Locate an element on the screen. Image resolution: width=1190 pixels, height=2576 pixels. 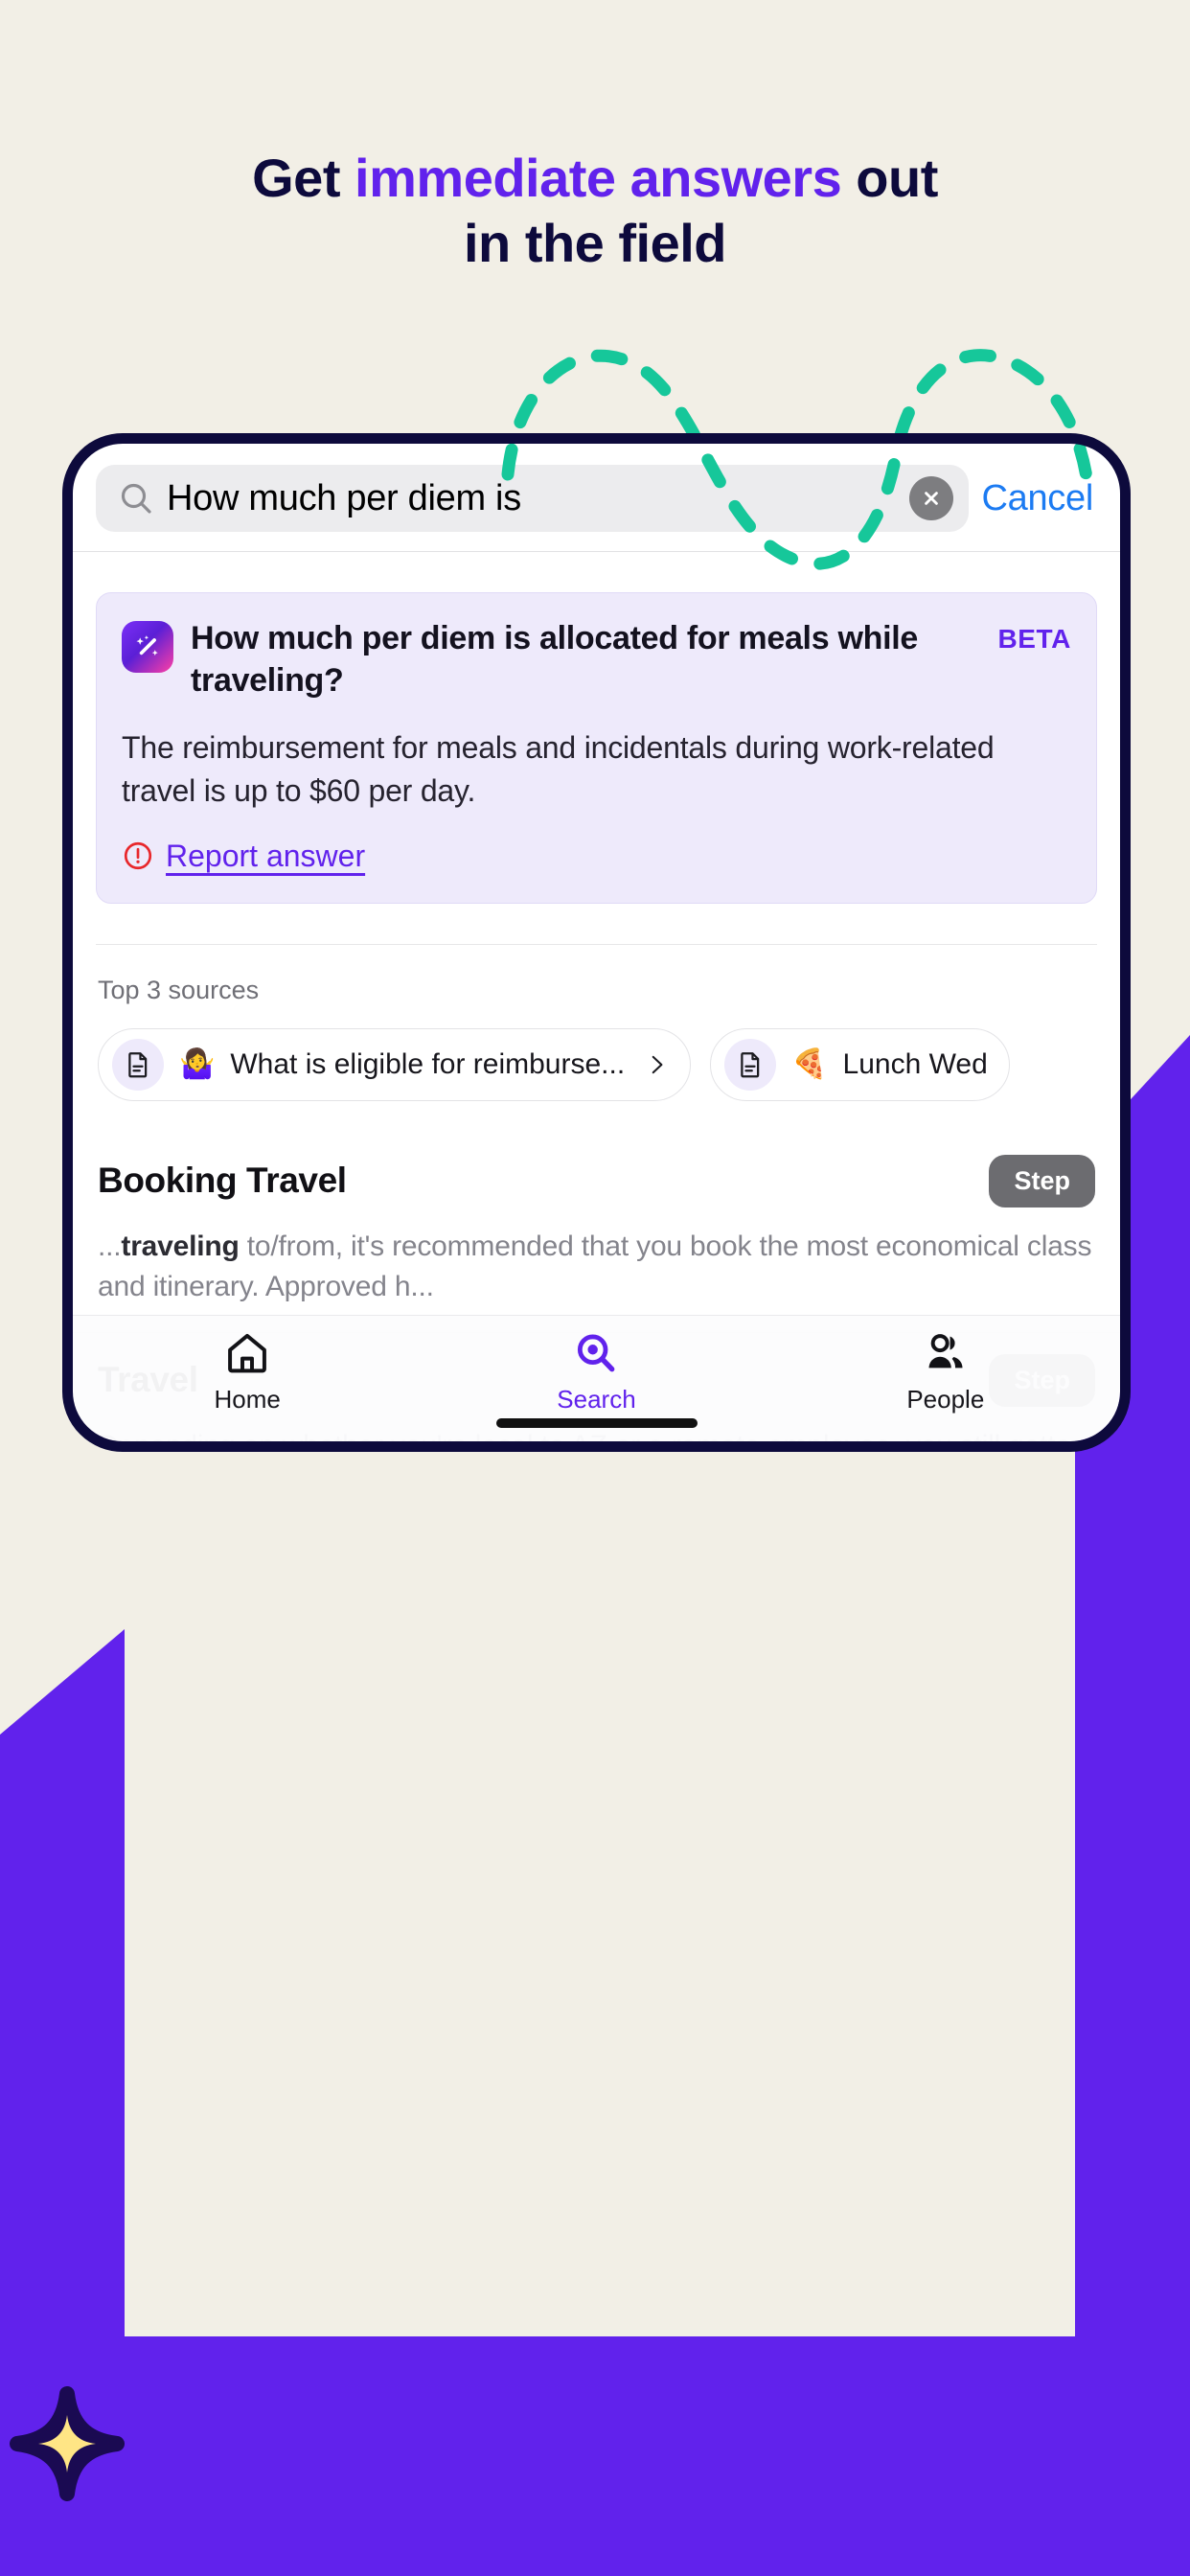
sources-label: Top 3 sources is located at coordinates (179, 989).